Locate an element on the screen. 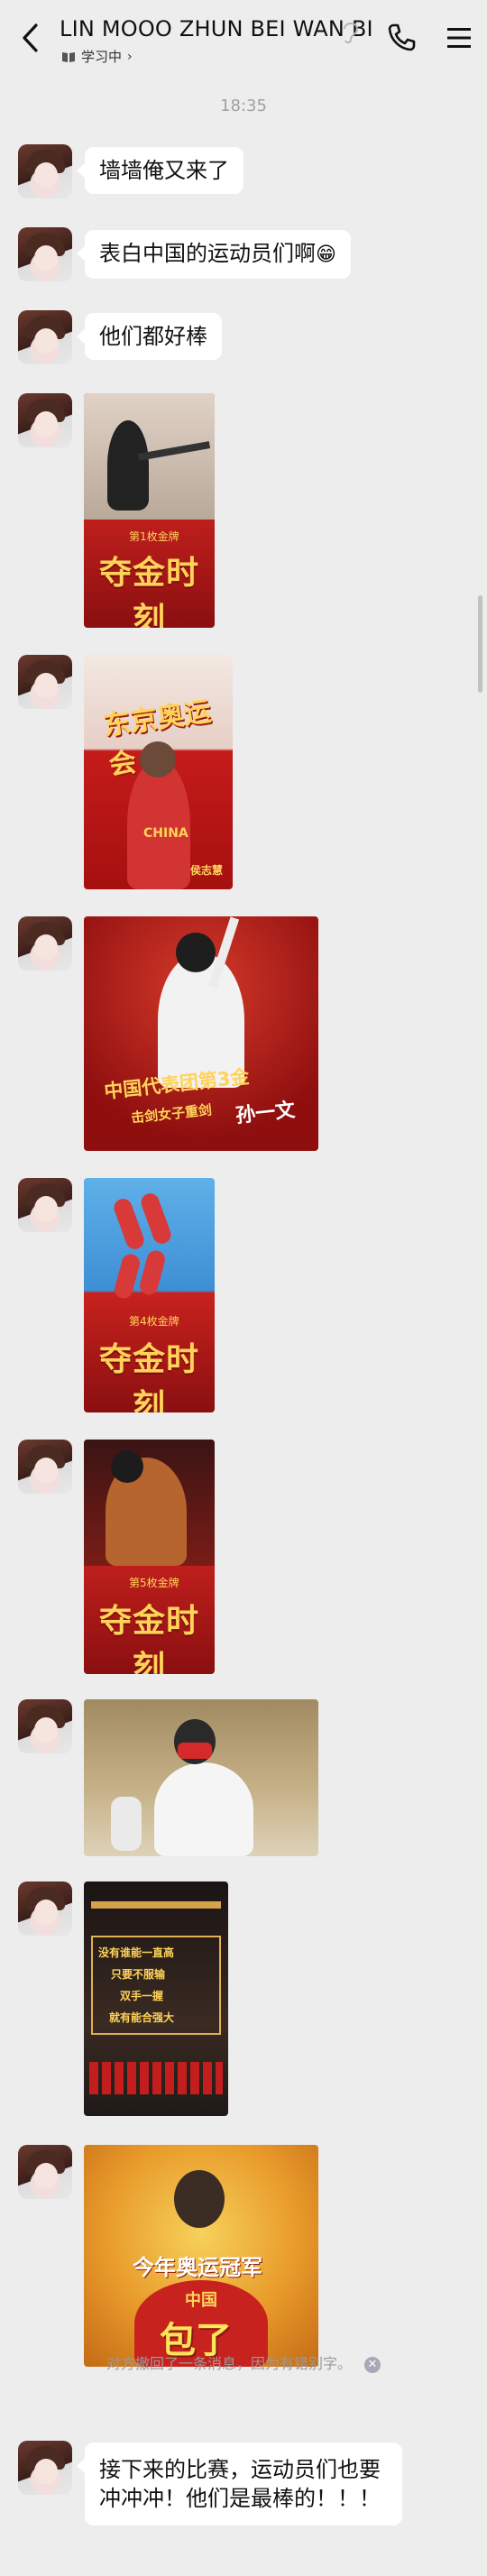 The height and width of the screenshot is (2576, 487). athlete-name: 侯志慧 is located at coordinates (207, 871).